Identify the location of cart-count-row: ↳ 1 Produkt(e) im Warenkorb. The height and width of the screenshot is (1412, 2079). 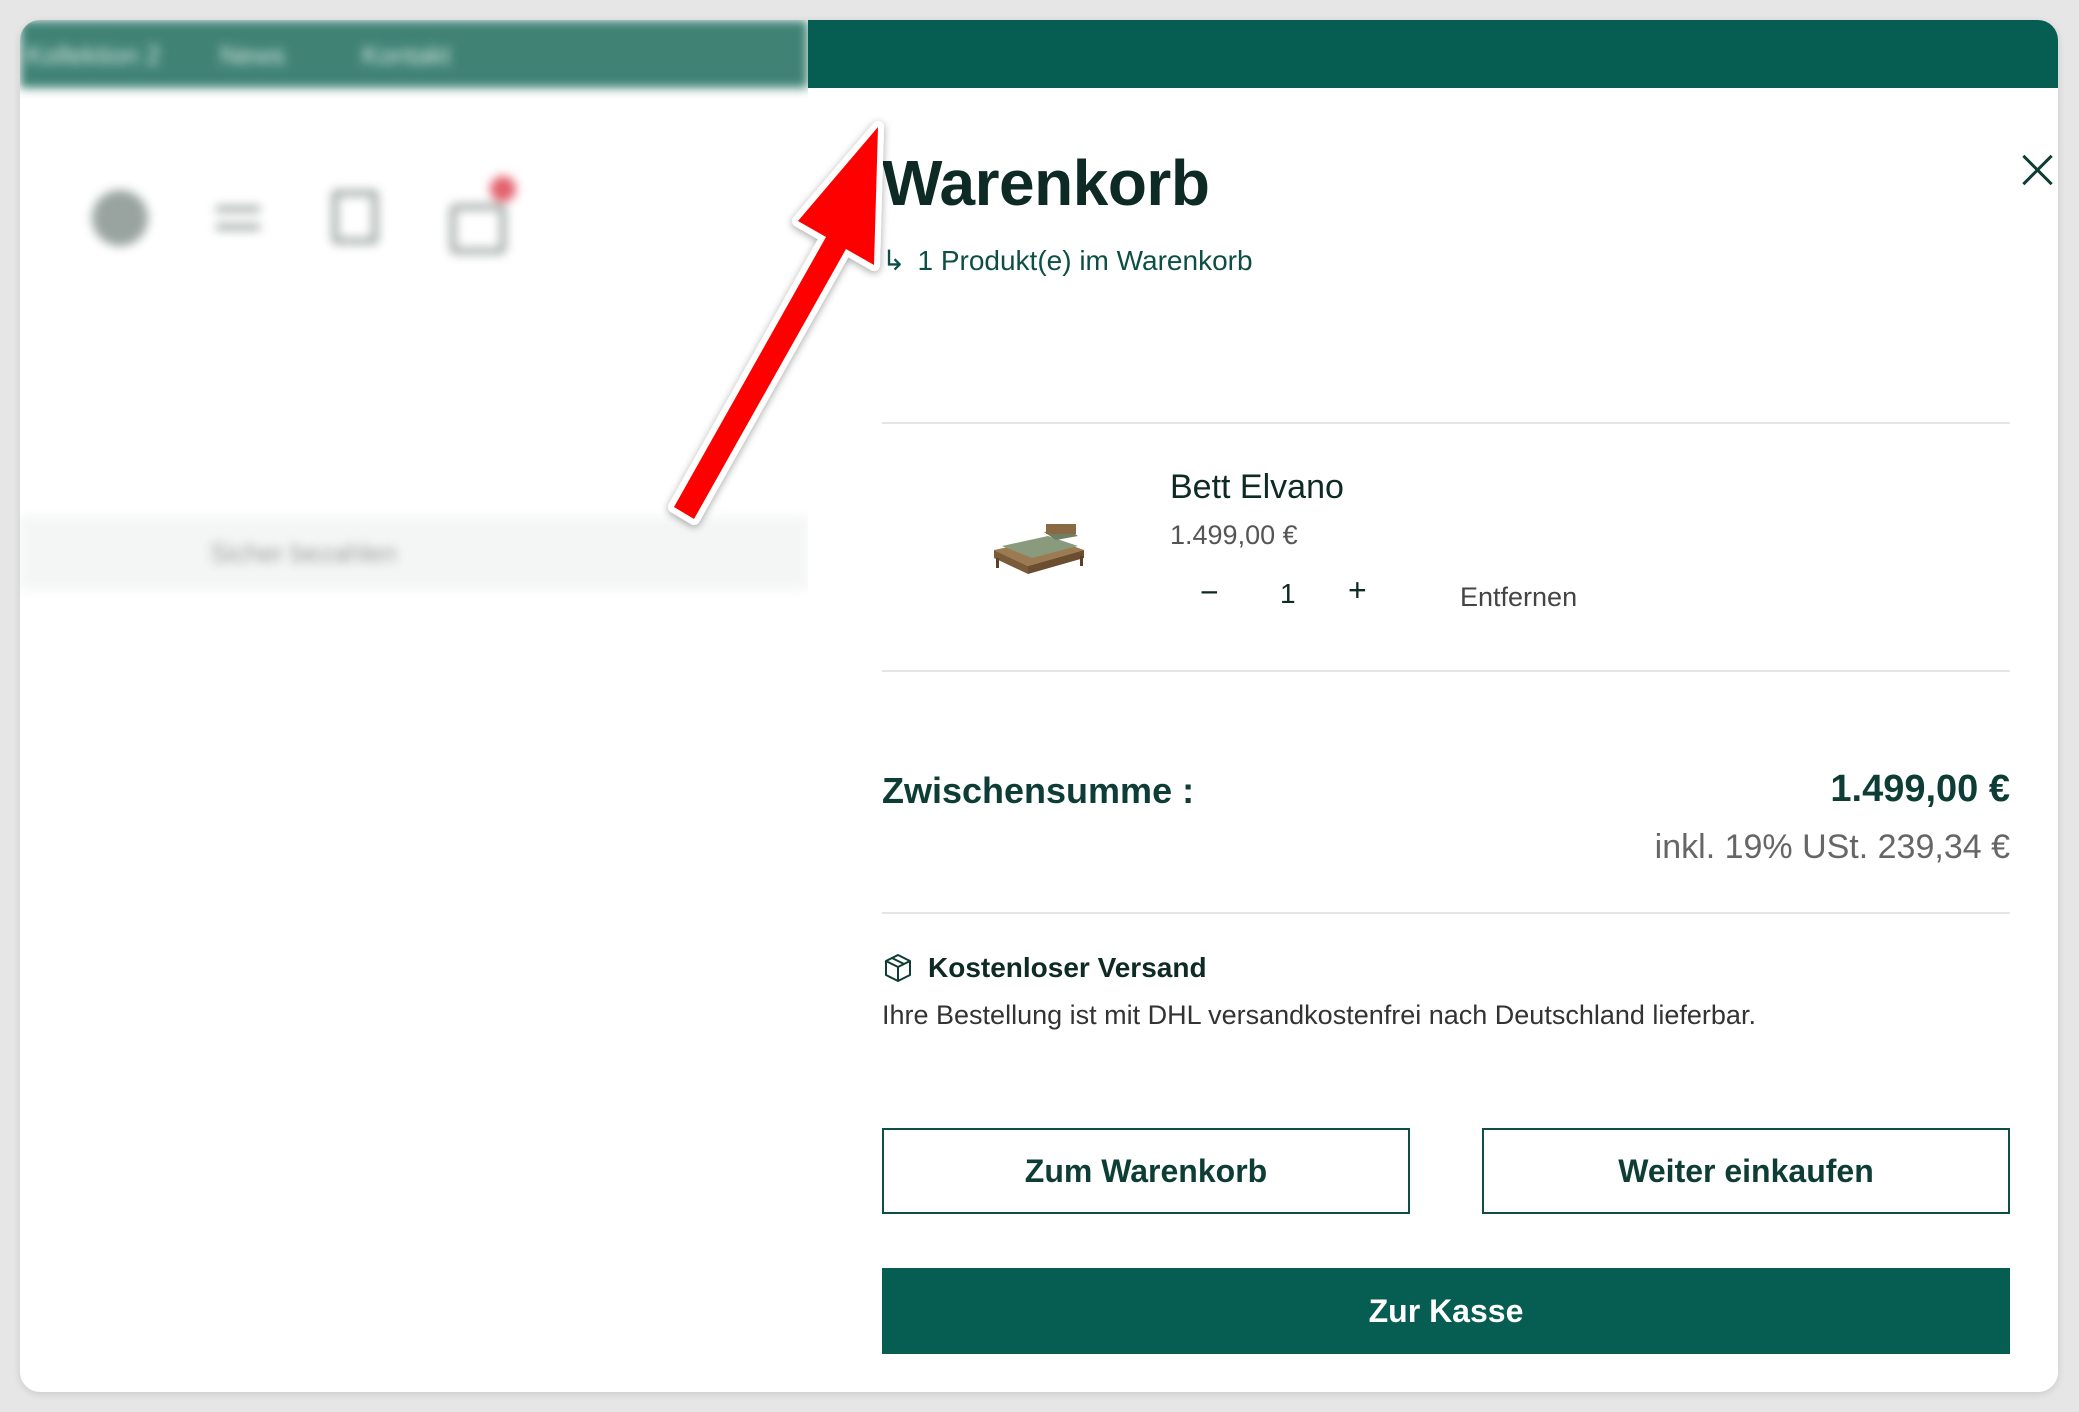
(1067, 260).